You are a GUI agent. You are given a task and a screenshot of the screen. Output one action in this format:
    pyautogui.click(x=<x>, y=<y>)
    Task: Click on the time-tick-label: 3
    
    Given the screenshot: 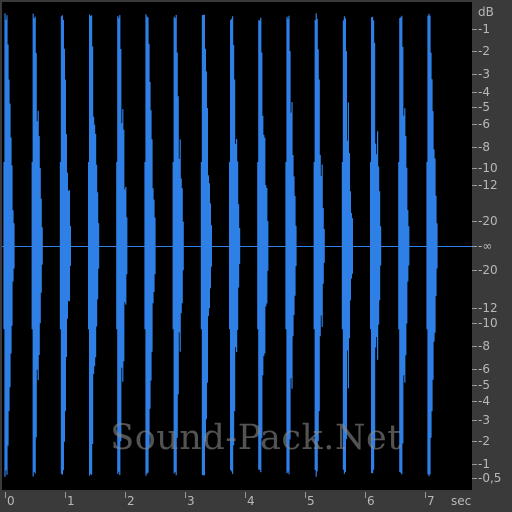 What is the action you would take?
    pyautogui.click(x=191, y=501)
    